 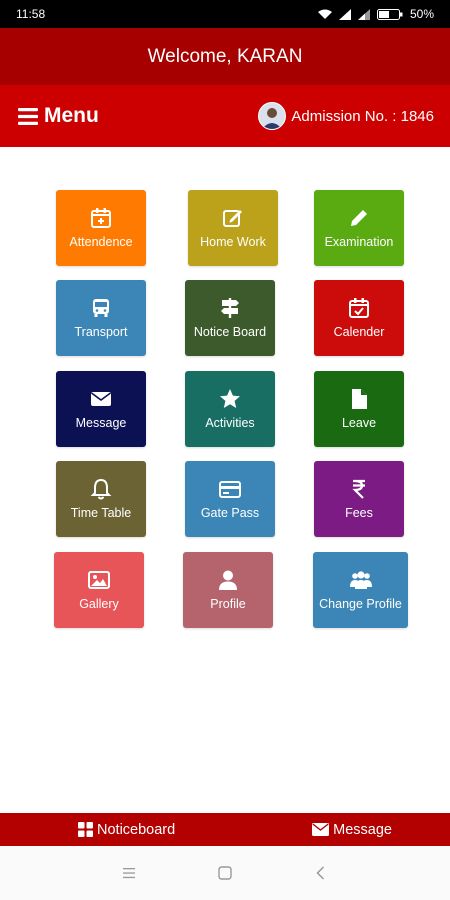 I want to click on grid-icon, so click(x=85, y=829).